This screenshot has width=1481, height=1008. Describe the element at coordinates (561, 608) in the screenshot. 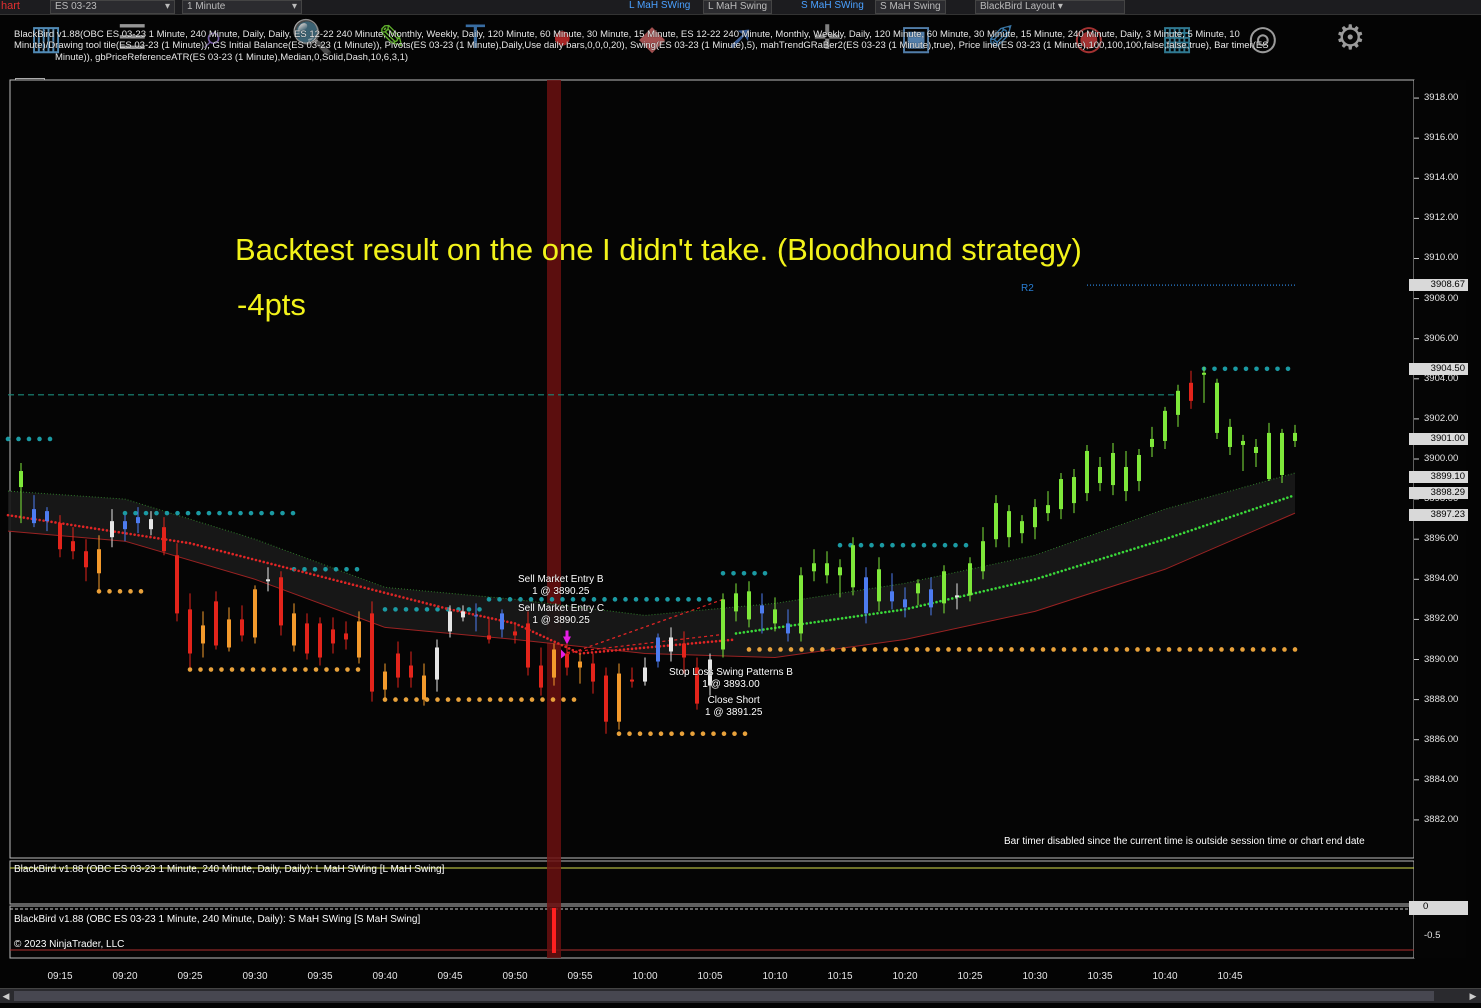

I see `sell-entry-c-title: Sell Market Entry C` at that location.